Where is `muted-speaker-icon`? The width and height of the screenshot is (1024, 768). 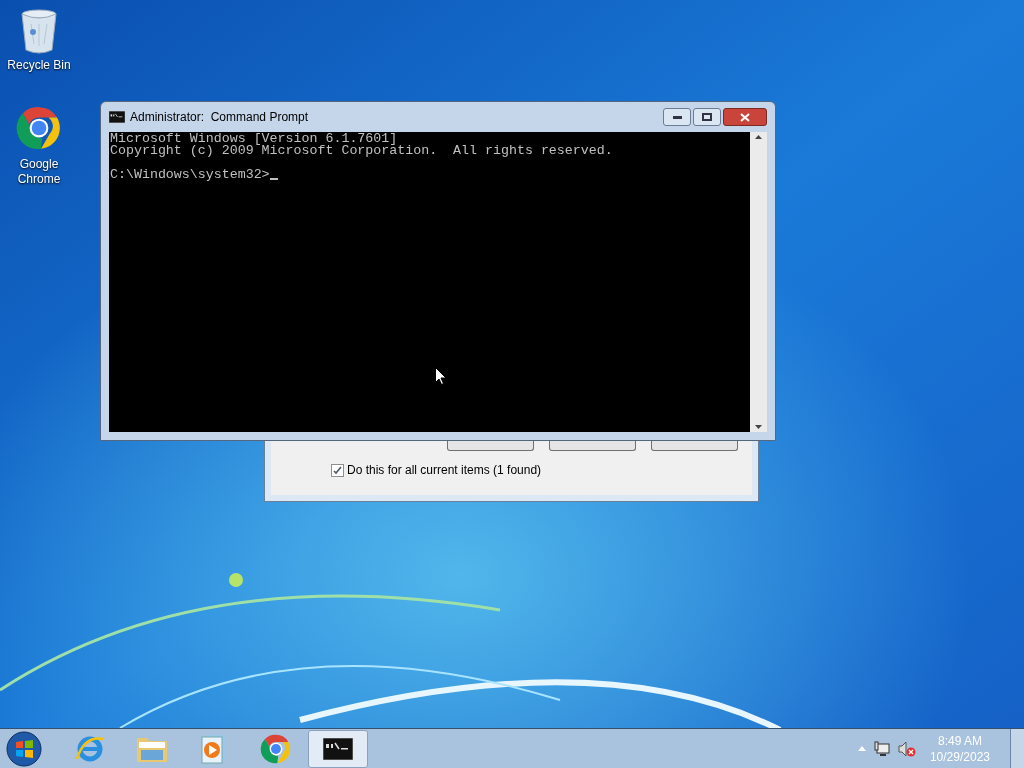
muted-speaker-icon is located at coordinates (906, 748).